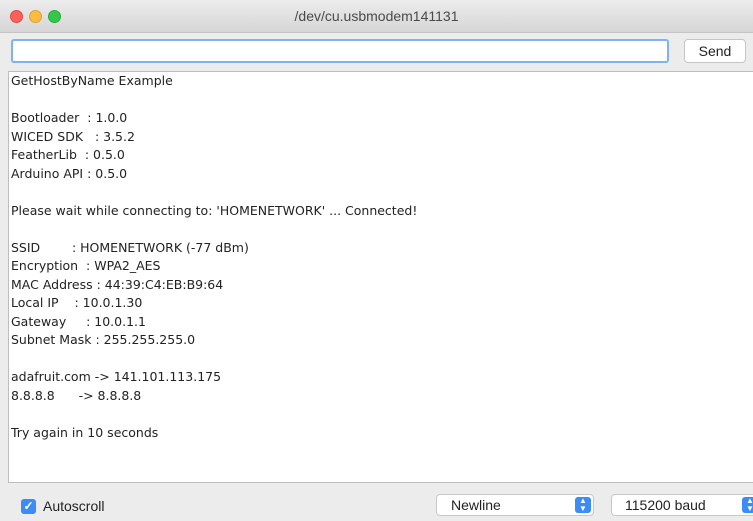 The height and width of the screenshot is (521, 753). I want to click on output-line: MAC Address : 44:39:C4:EB:B9:64, so click(117, 284).